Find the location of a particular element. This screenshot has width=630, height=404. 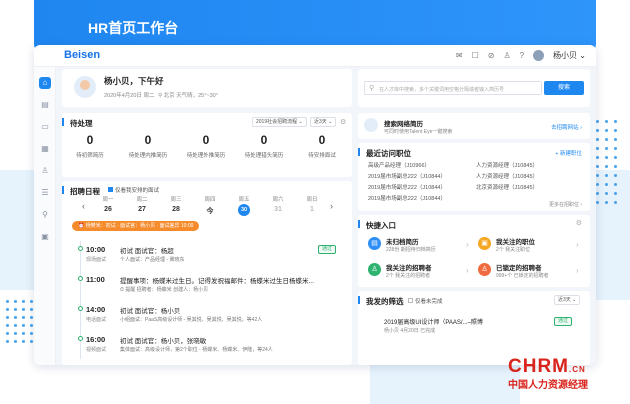

calendar-day: 26 is located at coordinates (108, 209).